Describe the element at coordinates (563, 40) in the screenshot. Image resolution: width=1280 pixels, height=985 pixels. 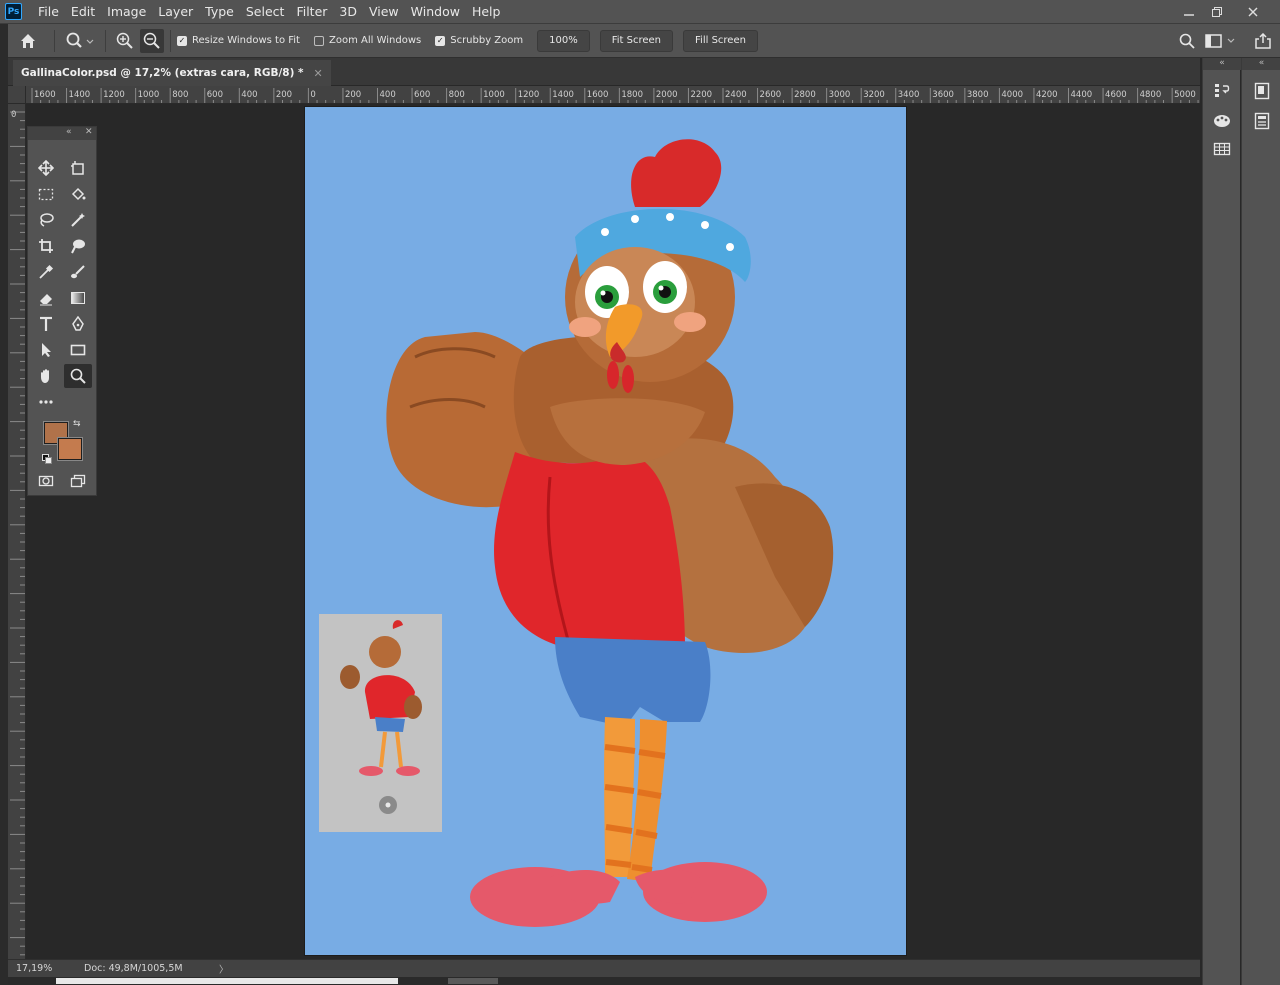
I see `zoom-100-button: 100%` at that location.